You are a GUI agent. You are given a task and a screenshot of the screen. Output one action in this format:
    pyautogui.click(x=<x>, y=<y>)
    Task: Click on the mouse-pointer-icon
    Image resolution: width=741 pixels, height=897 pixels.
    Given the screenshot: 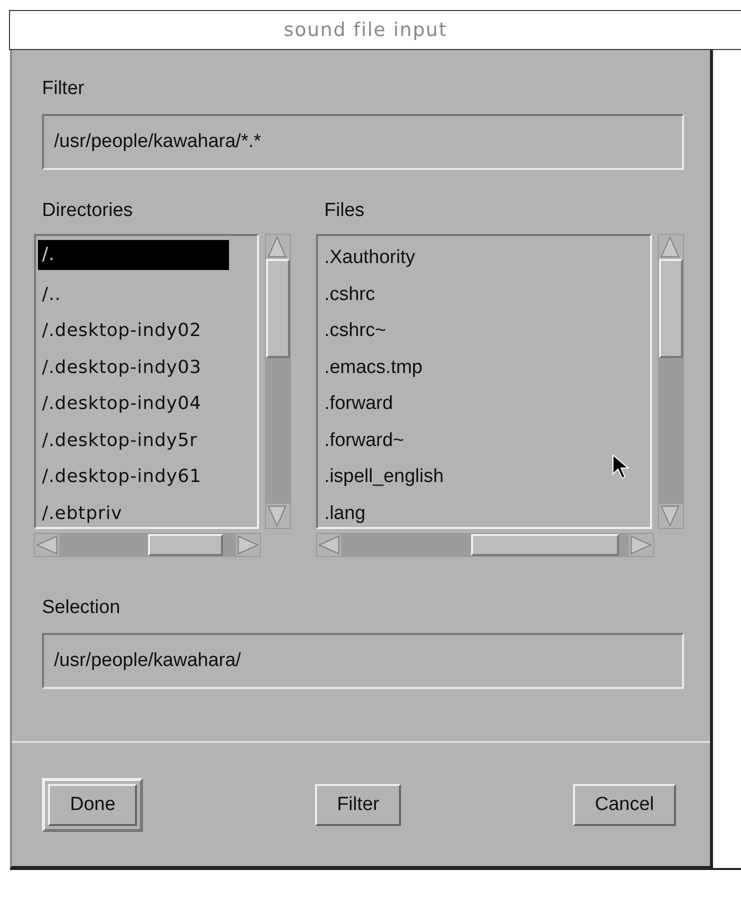 What is the action you would take?
    pyautogui.click(x=622, y=467)
    